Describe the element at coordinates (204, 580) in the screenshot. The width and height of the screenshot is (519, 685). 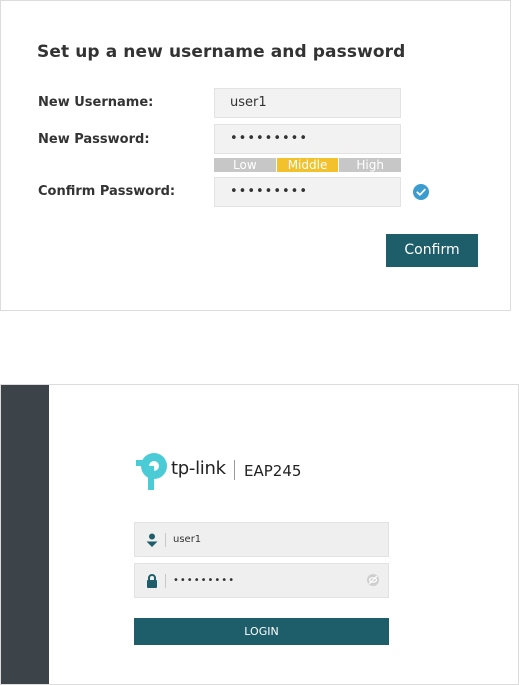
I see `login-password-value: •••••••••` at that location.